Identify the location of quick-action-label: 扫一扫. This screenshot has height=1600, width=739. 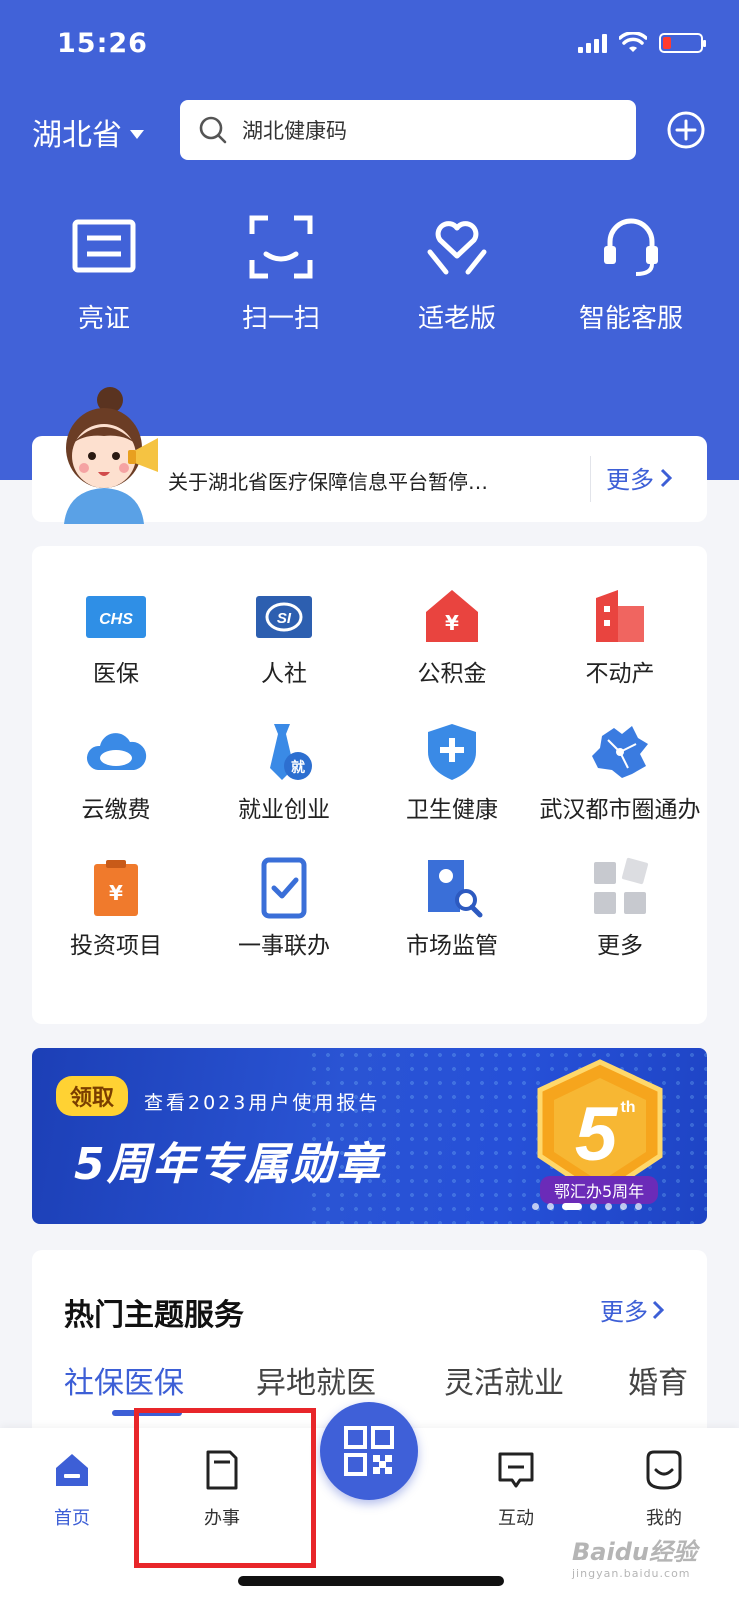
(280, 319).